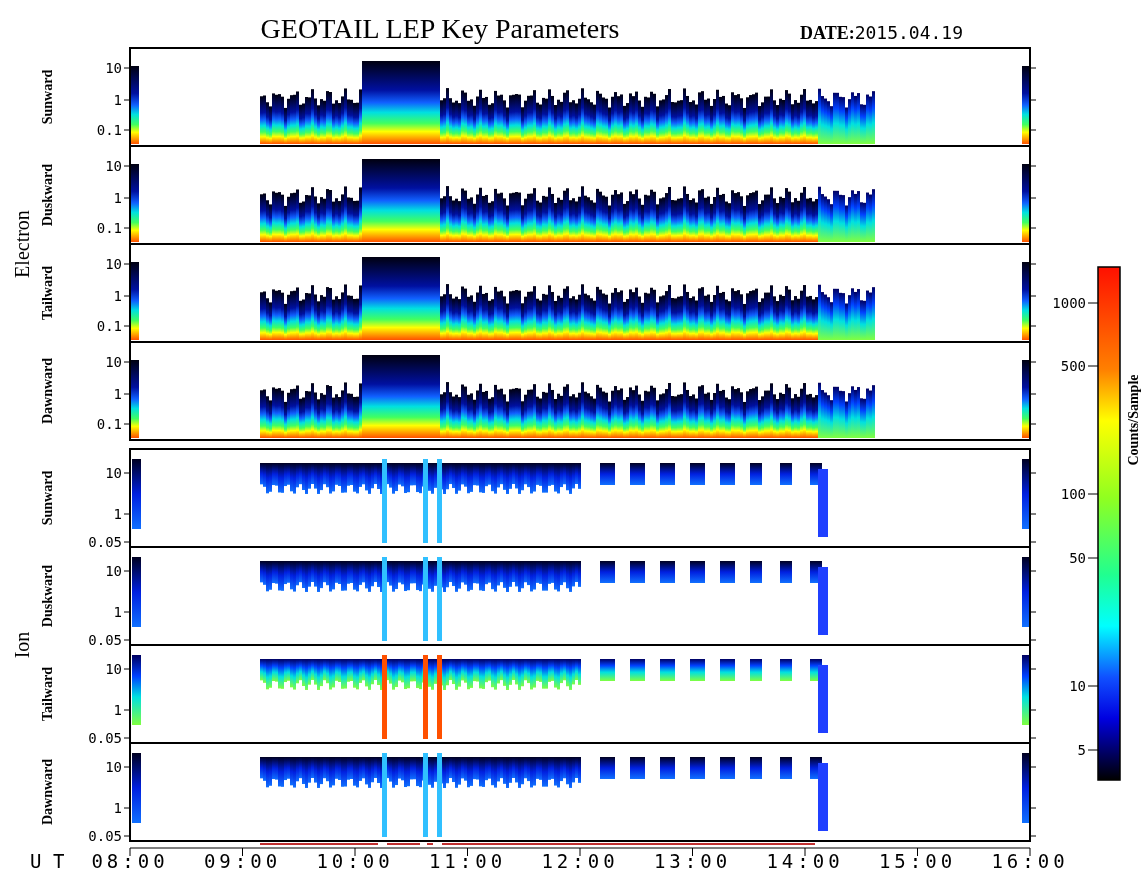  What do you see at coordinates (1073, 366) in the screenshot?
I see `color-tick-label: 500` at bounding box center [1073, 366].